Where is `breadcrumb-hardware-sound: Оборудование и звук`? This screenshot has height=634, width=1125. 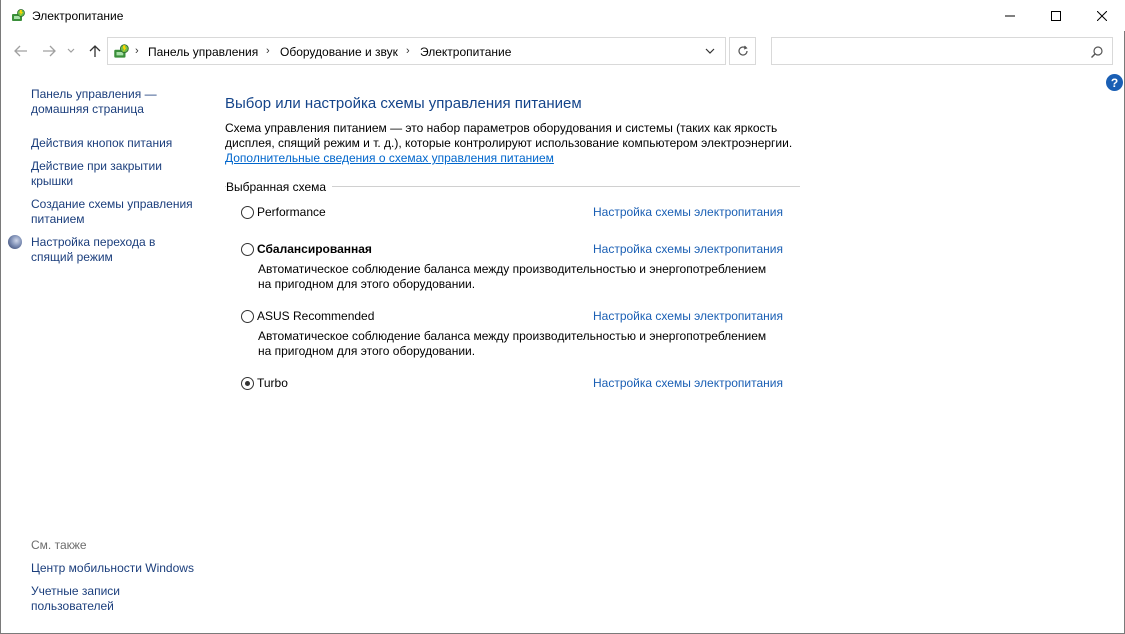 breadcrumb-hardware-sound: Оборудование и звук is located at coordinates (339, 52).